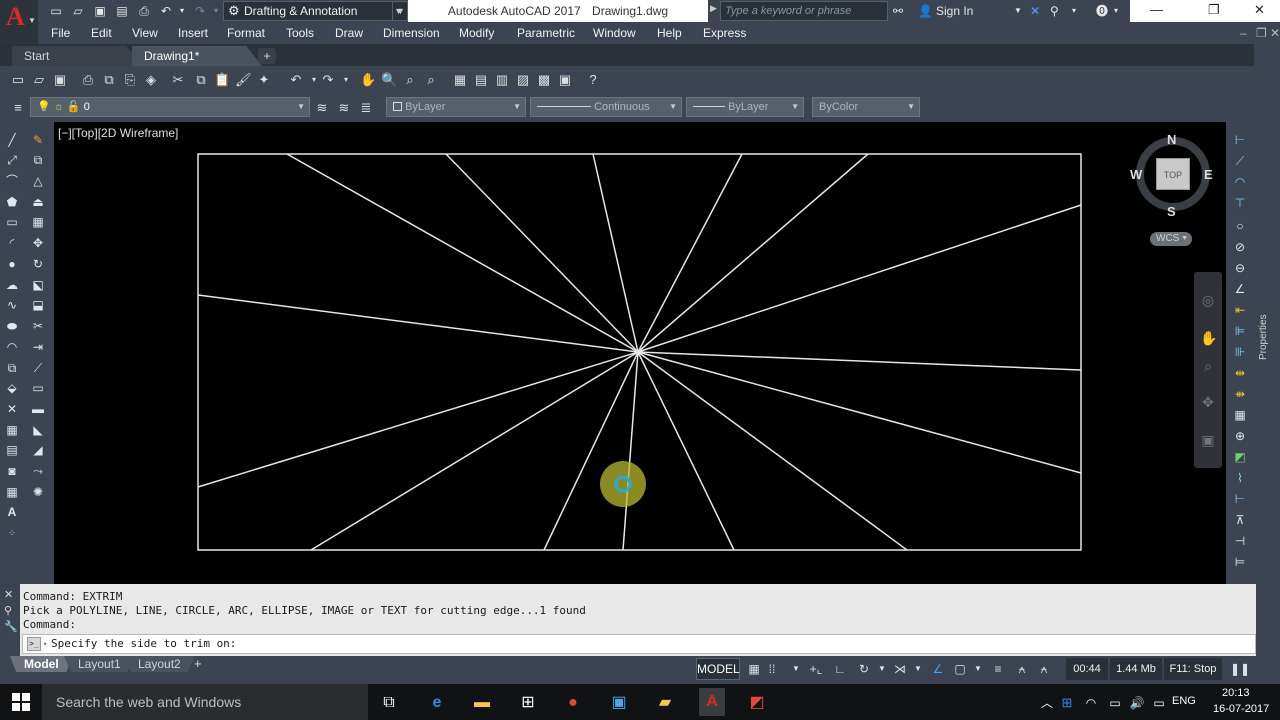 This screenshot has height=720, width=1280. I want to click on inspection-icon: ◩, so click(1240, 457).